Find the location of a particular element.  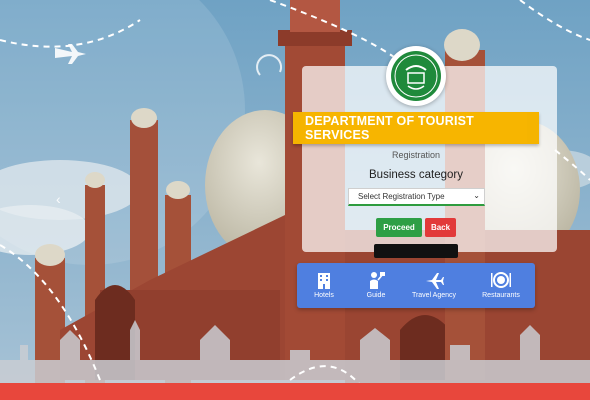

service-travel-agency: Travel Agency is located at coordinates (434, 284).